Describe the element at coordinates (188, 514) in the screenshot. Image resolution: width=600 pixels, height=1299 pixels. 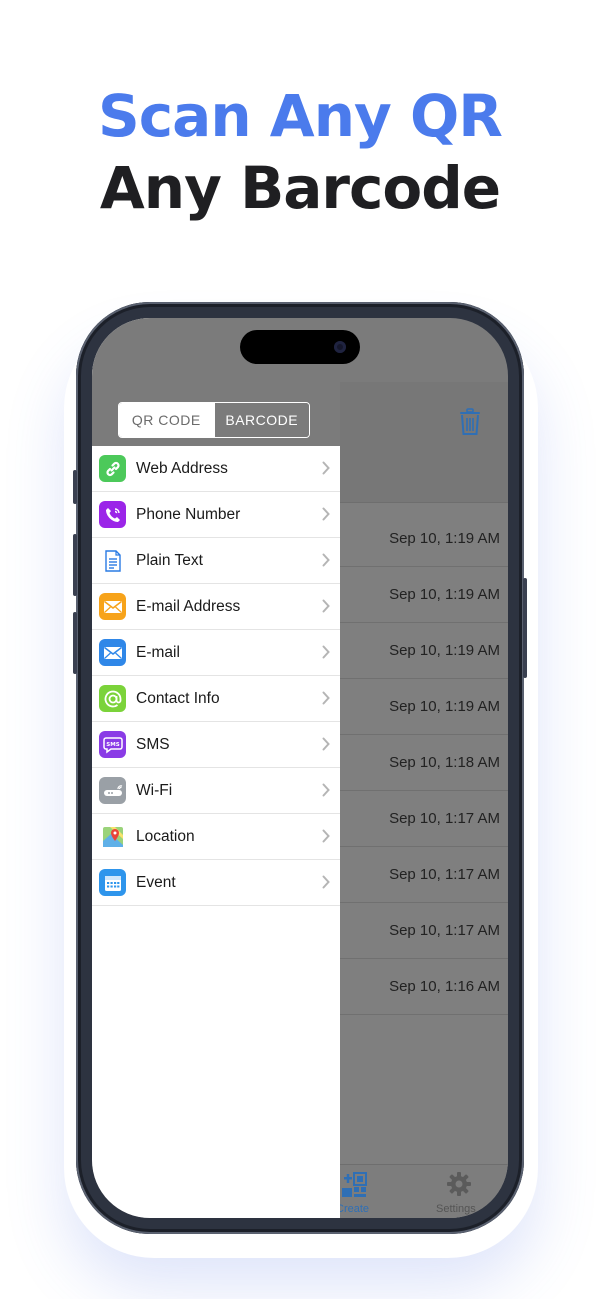
I see `menu-item-label: Phone Number` at that location.